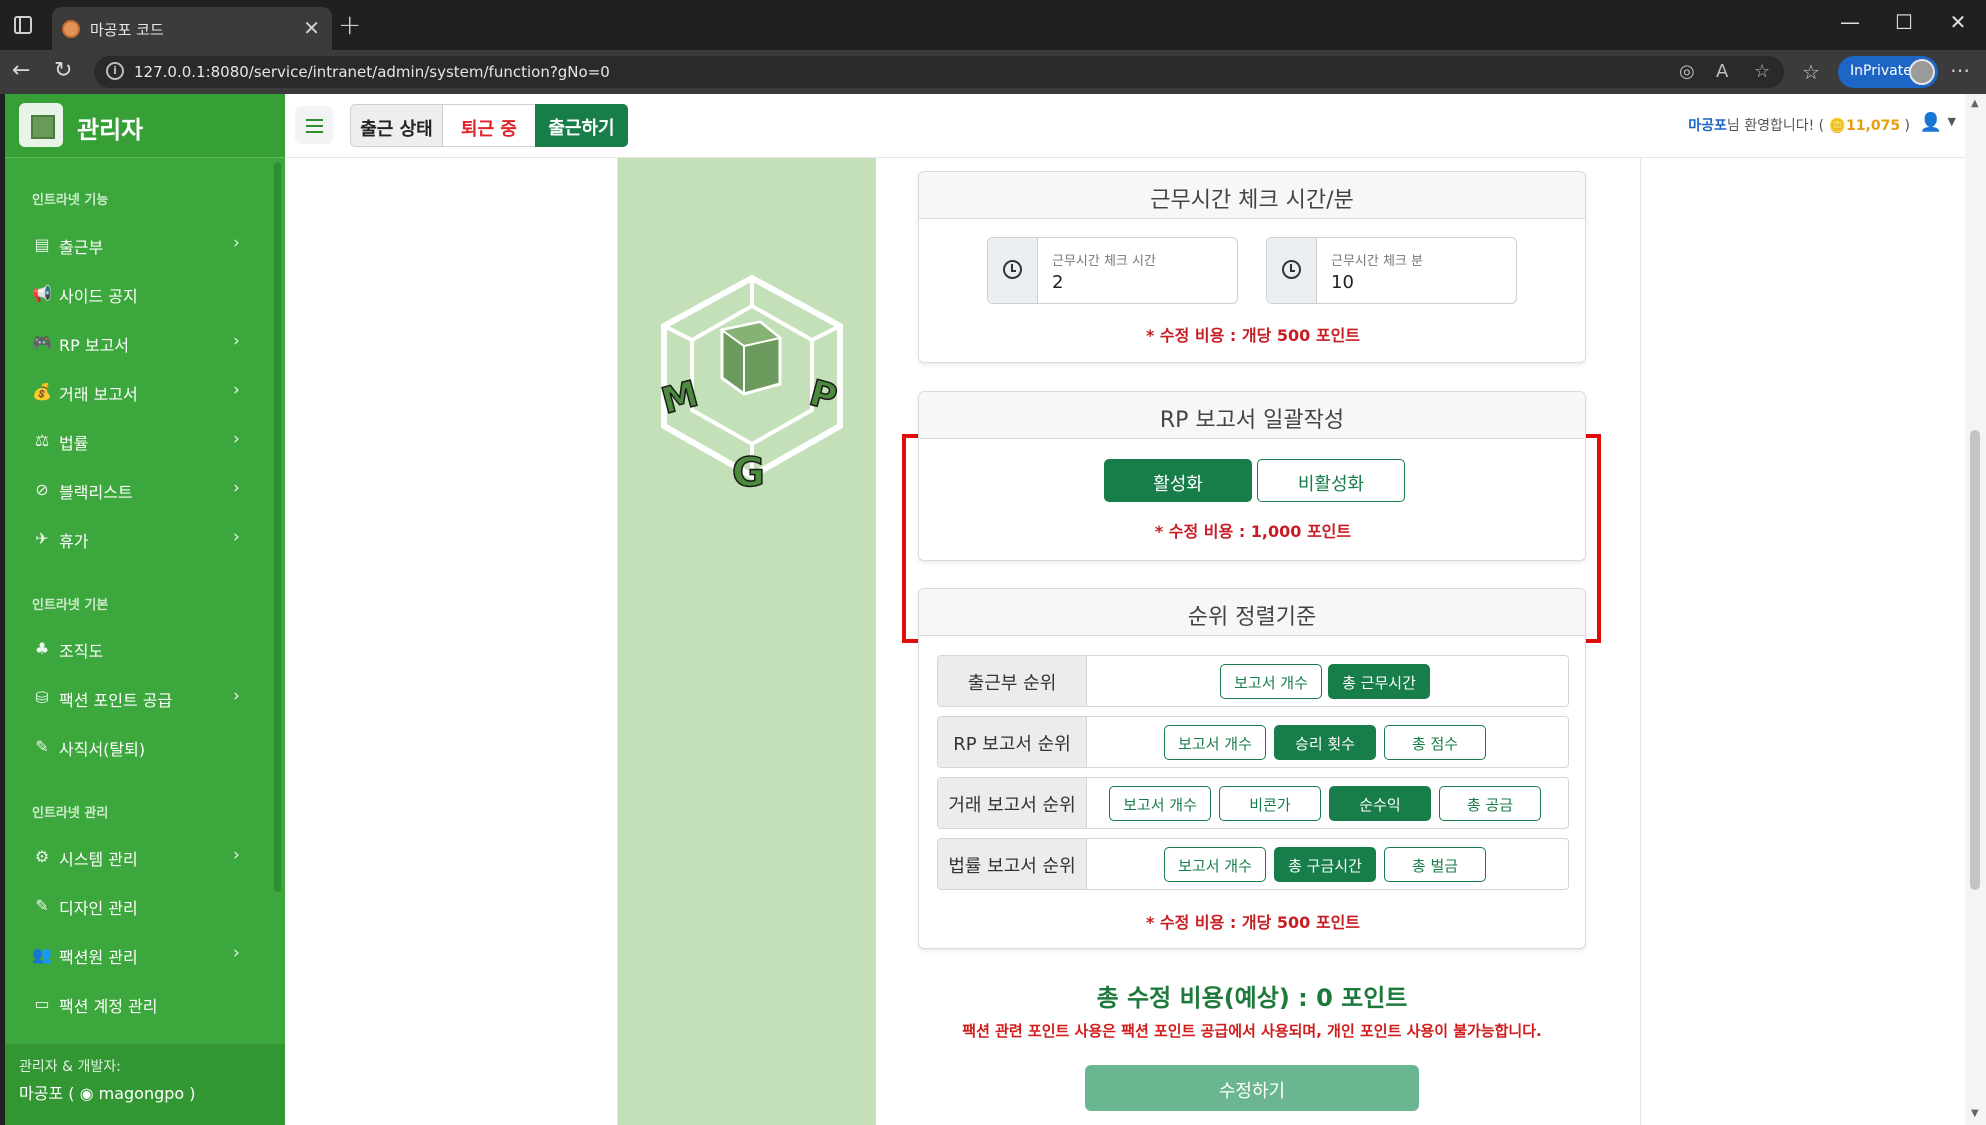  Describe the element at coordinates (145, 126) in the screenshot. I see `sidebar-brand: 관리자` at that location.